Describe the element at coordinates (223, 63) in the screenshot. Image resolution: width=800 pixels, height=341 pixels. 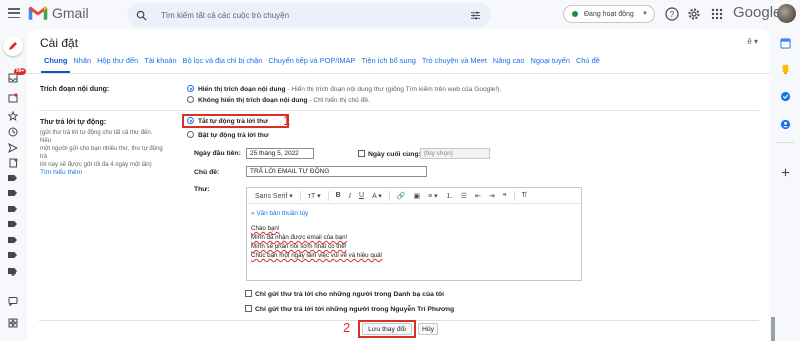
I see `tab-filters: Bộ lọc và địa chỉ bị chặn` at that location.